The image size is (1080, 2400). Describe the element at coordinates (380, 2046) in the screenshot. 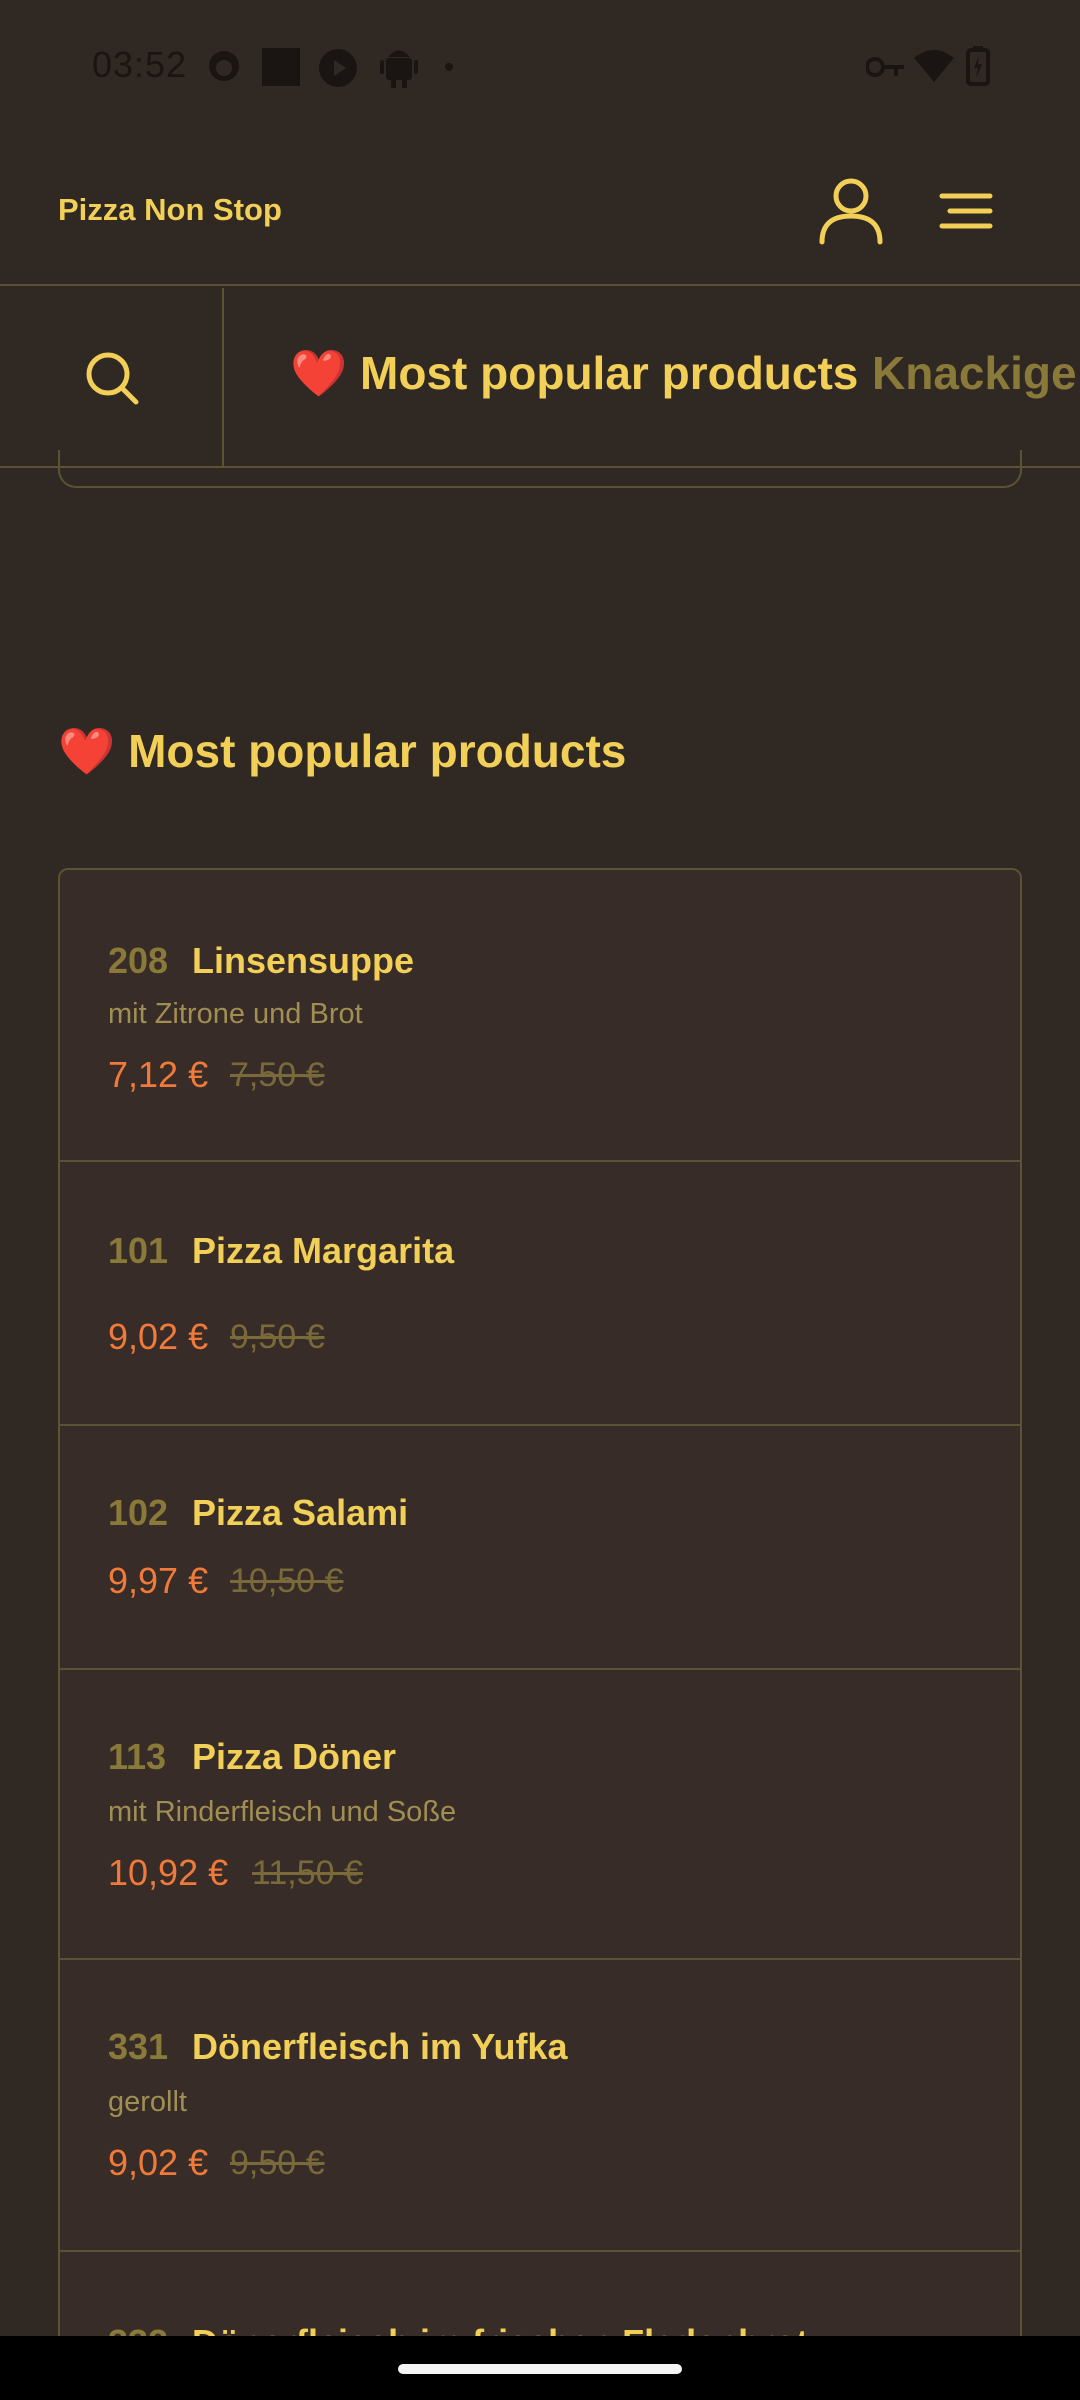

I see `product-name: Dönerfleisch im Yufka` at that location.